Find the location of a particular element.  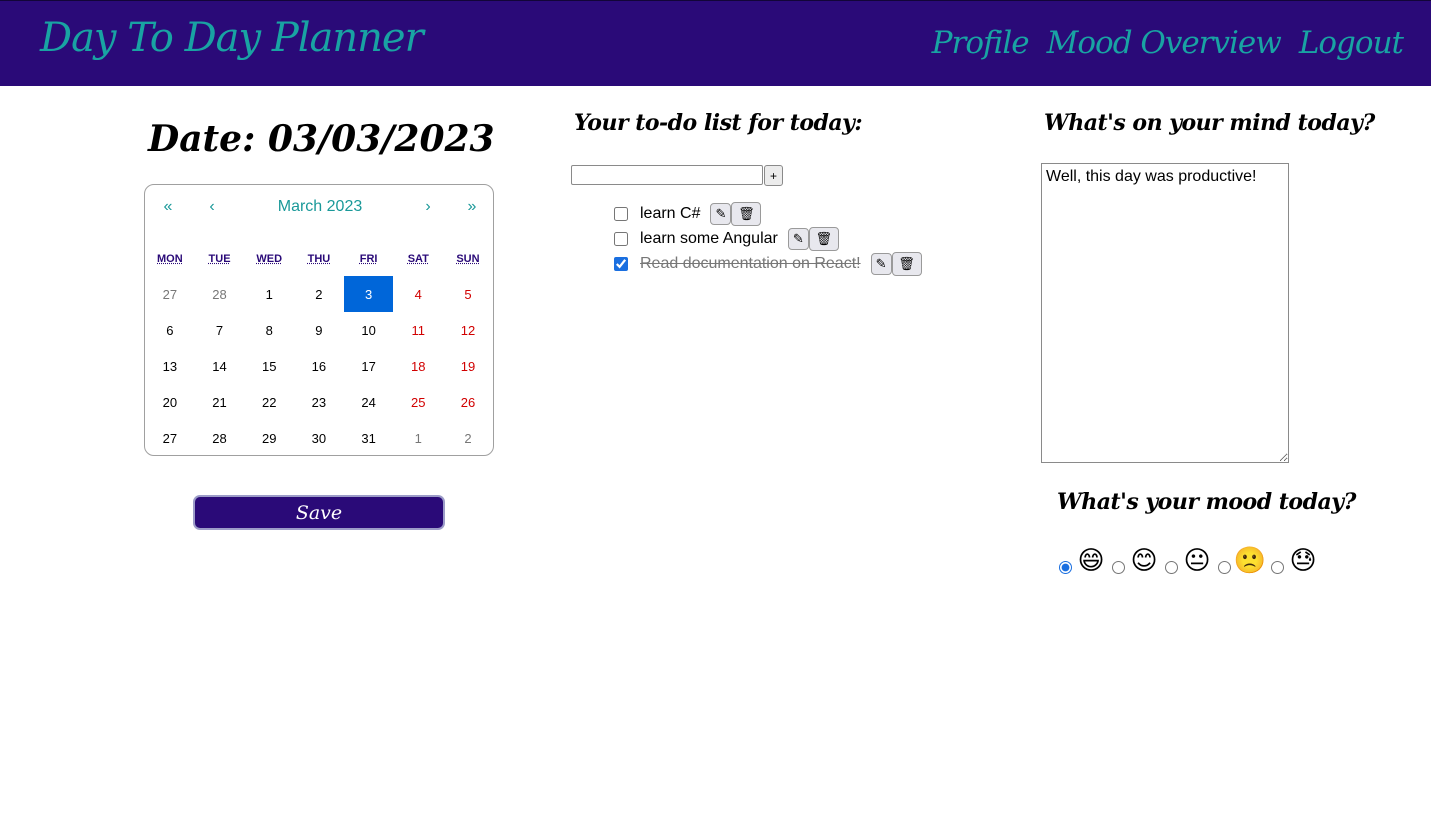

save-button: Save is located at coordinates (319, 512).